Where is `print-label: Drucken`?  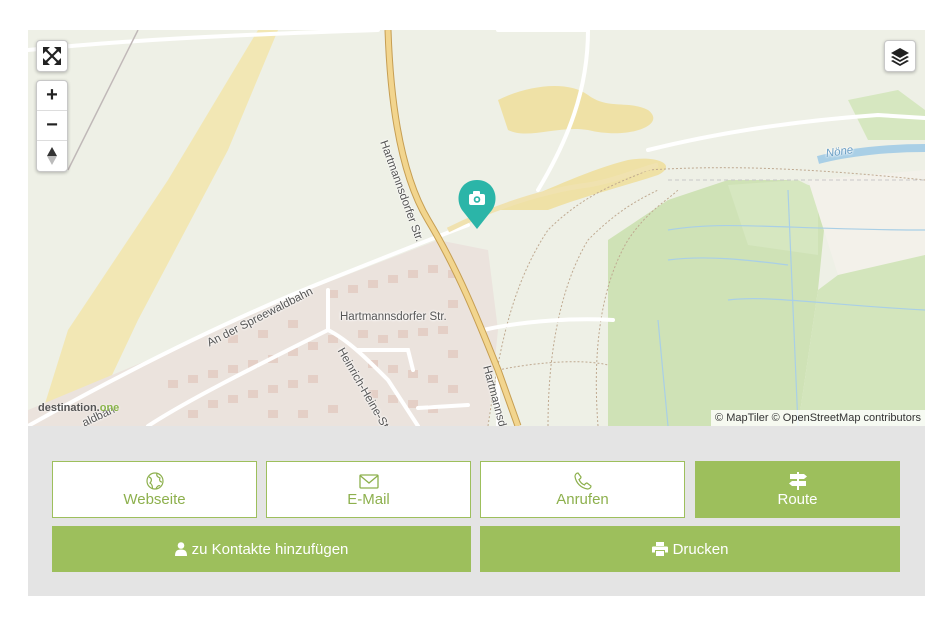 print-label: Drucken is located at coordinates (700, 549).